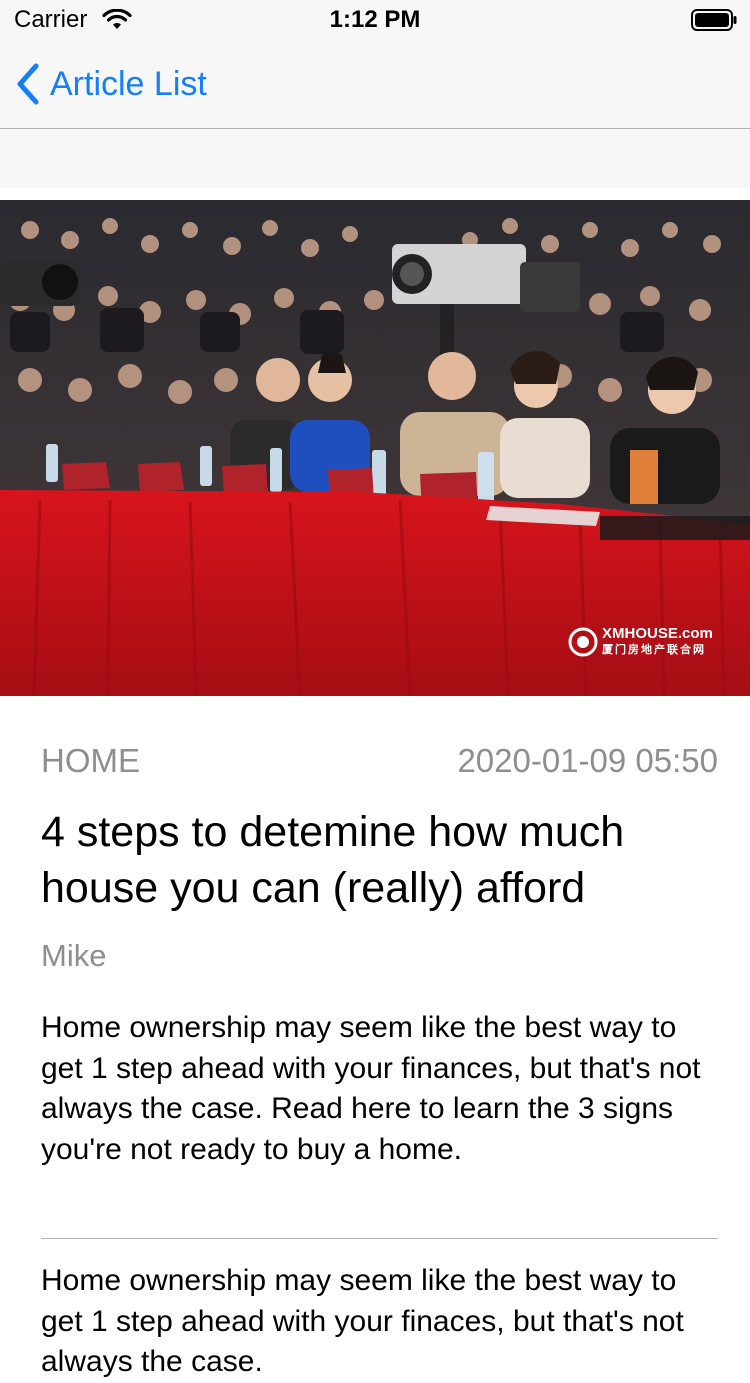 The width and height of the screenshot is (750, 1383). I want to click on battery-icon, so click(714, 20).